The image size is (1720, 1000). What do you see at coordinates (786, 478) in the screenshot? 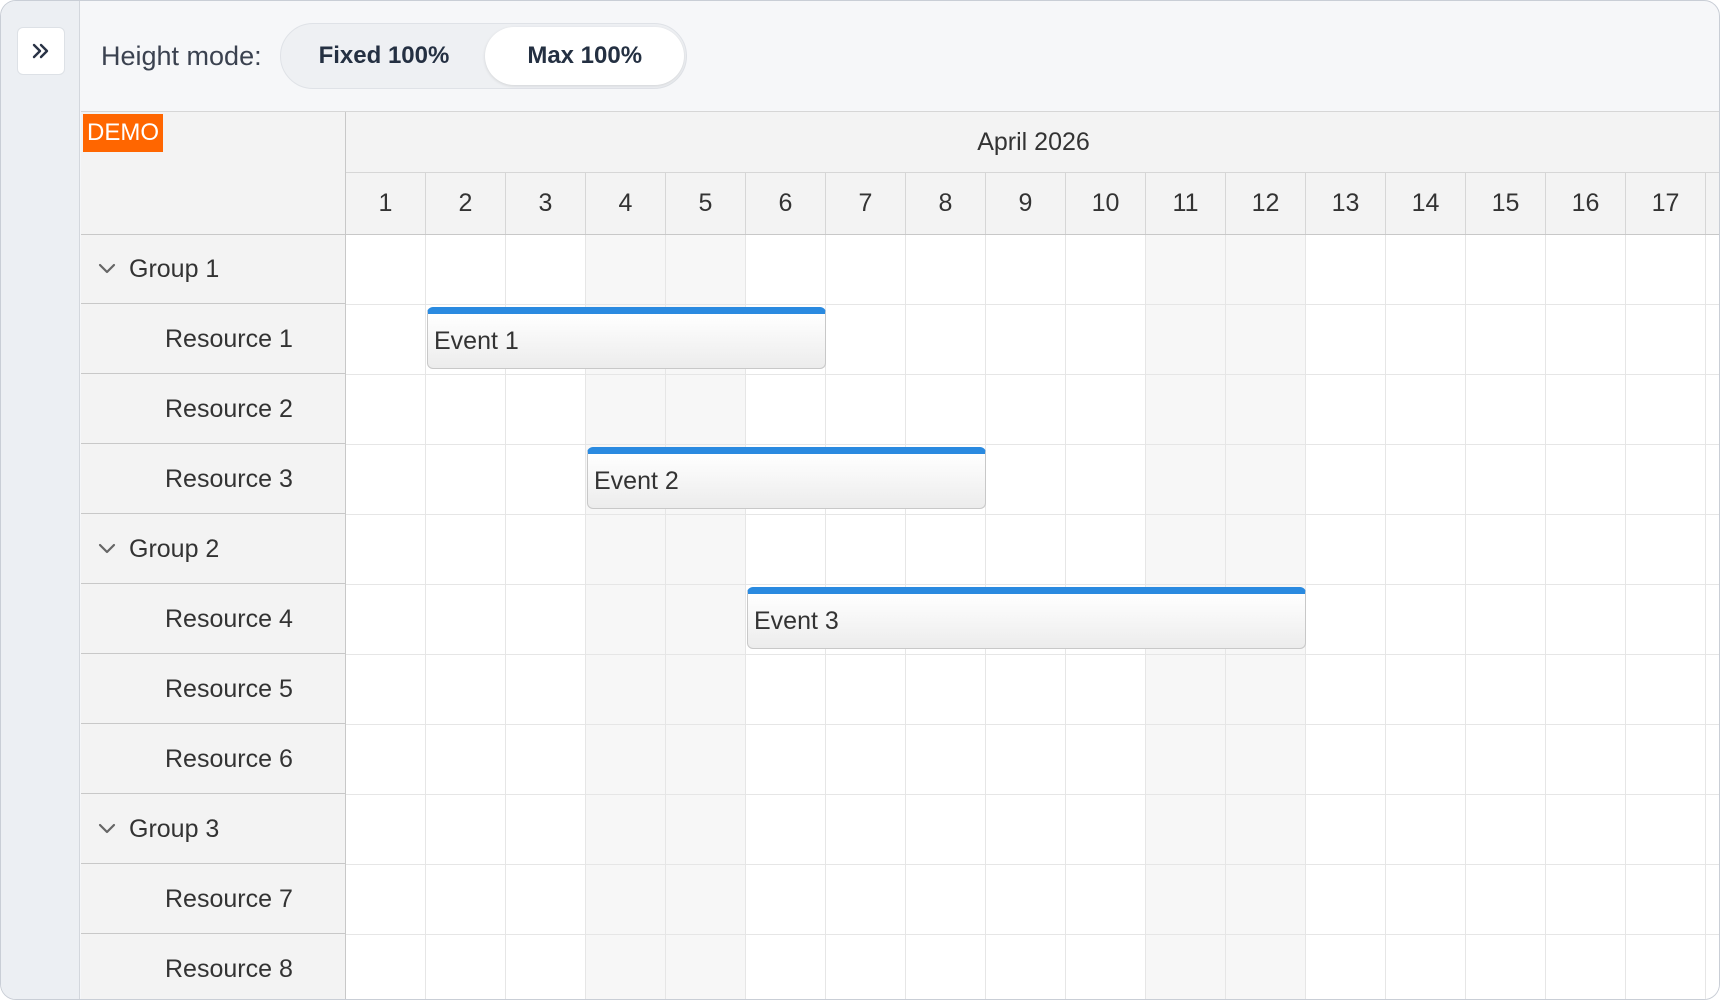
I see `event-bar: Event 2` at bounding box center [786, 478].